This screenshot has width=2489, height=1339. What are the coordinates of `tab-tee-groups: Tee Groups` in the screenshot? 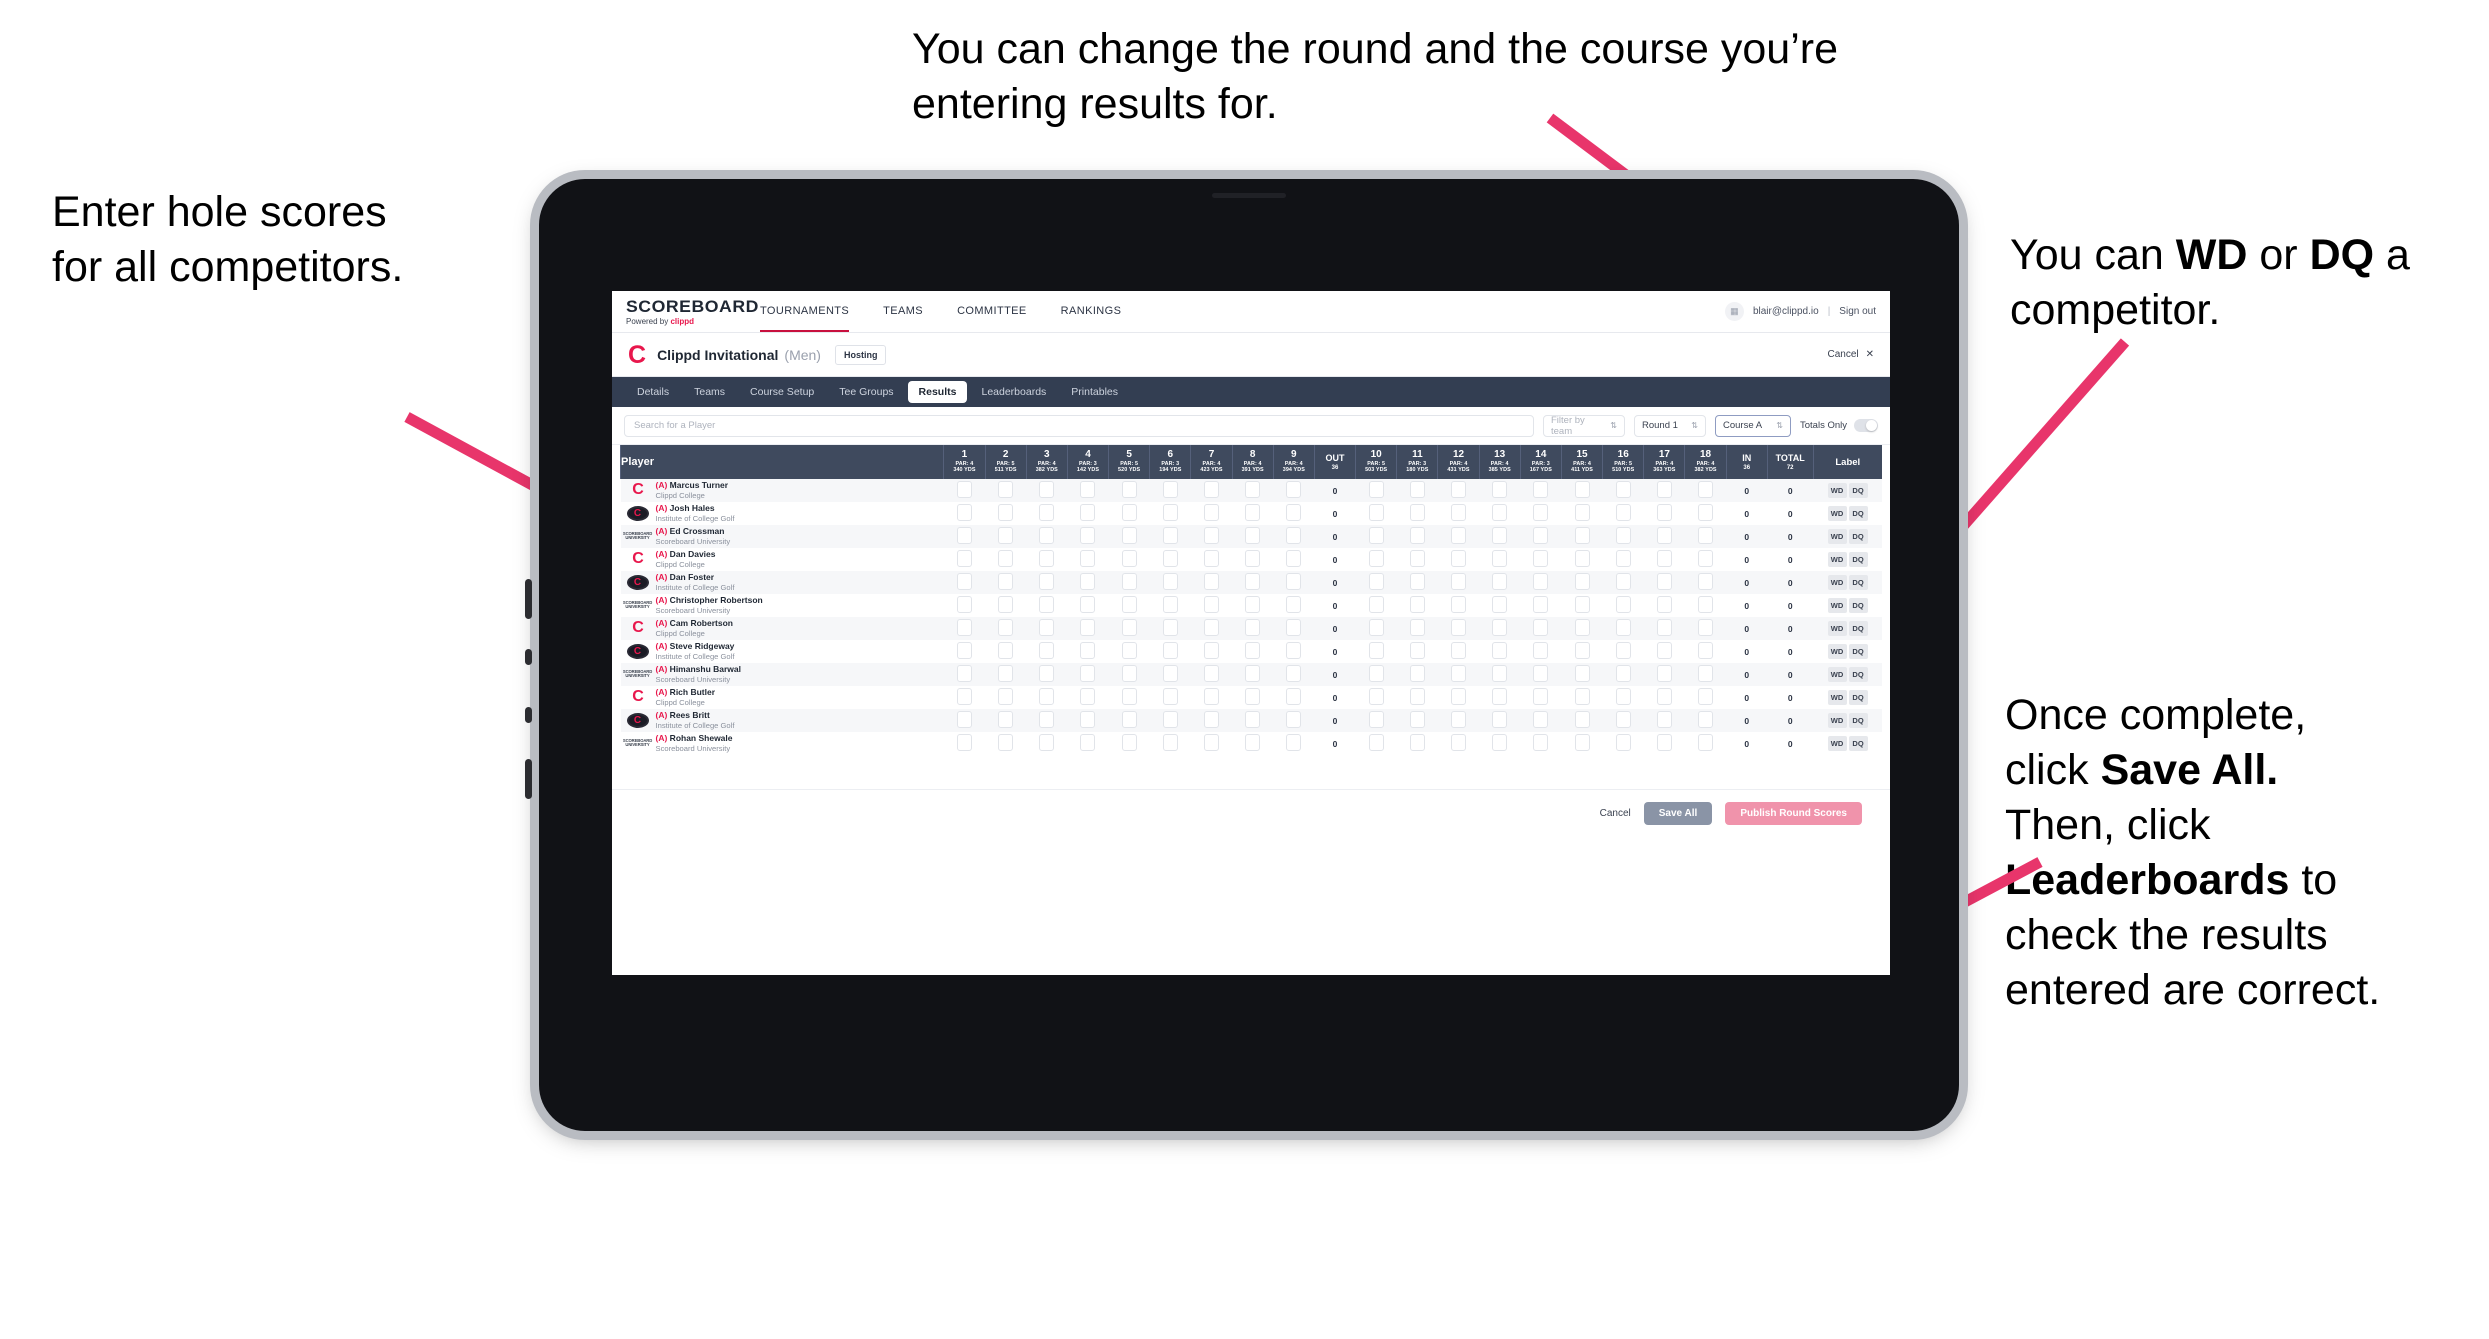 It's located at (866, 392).